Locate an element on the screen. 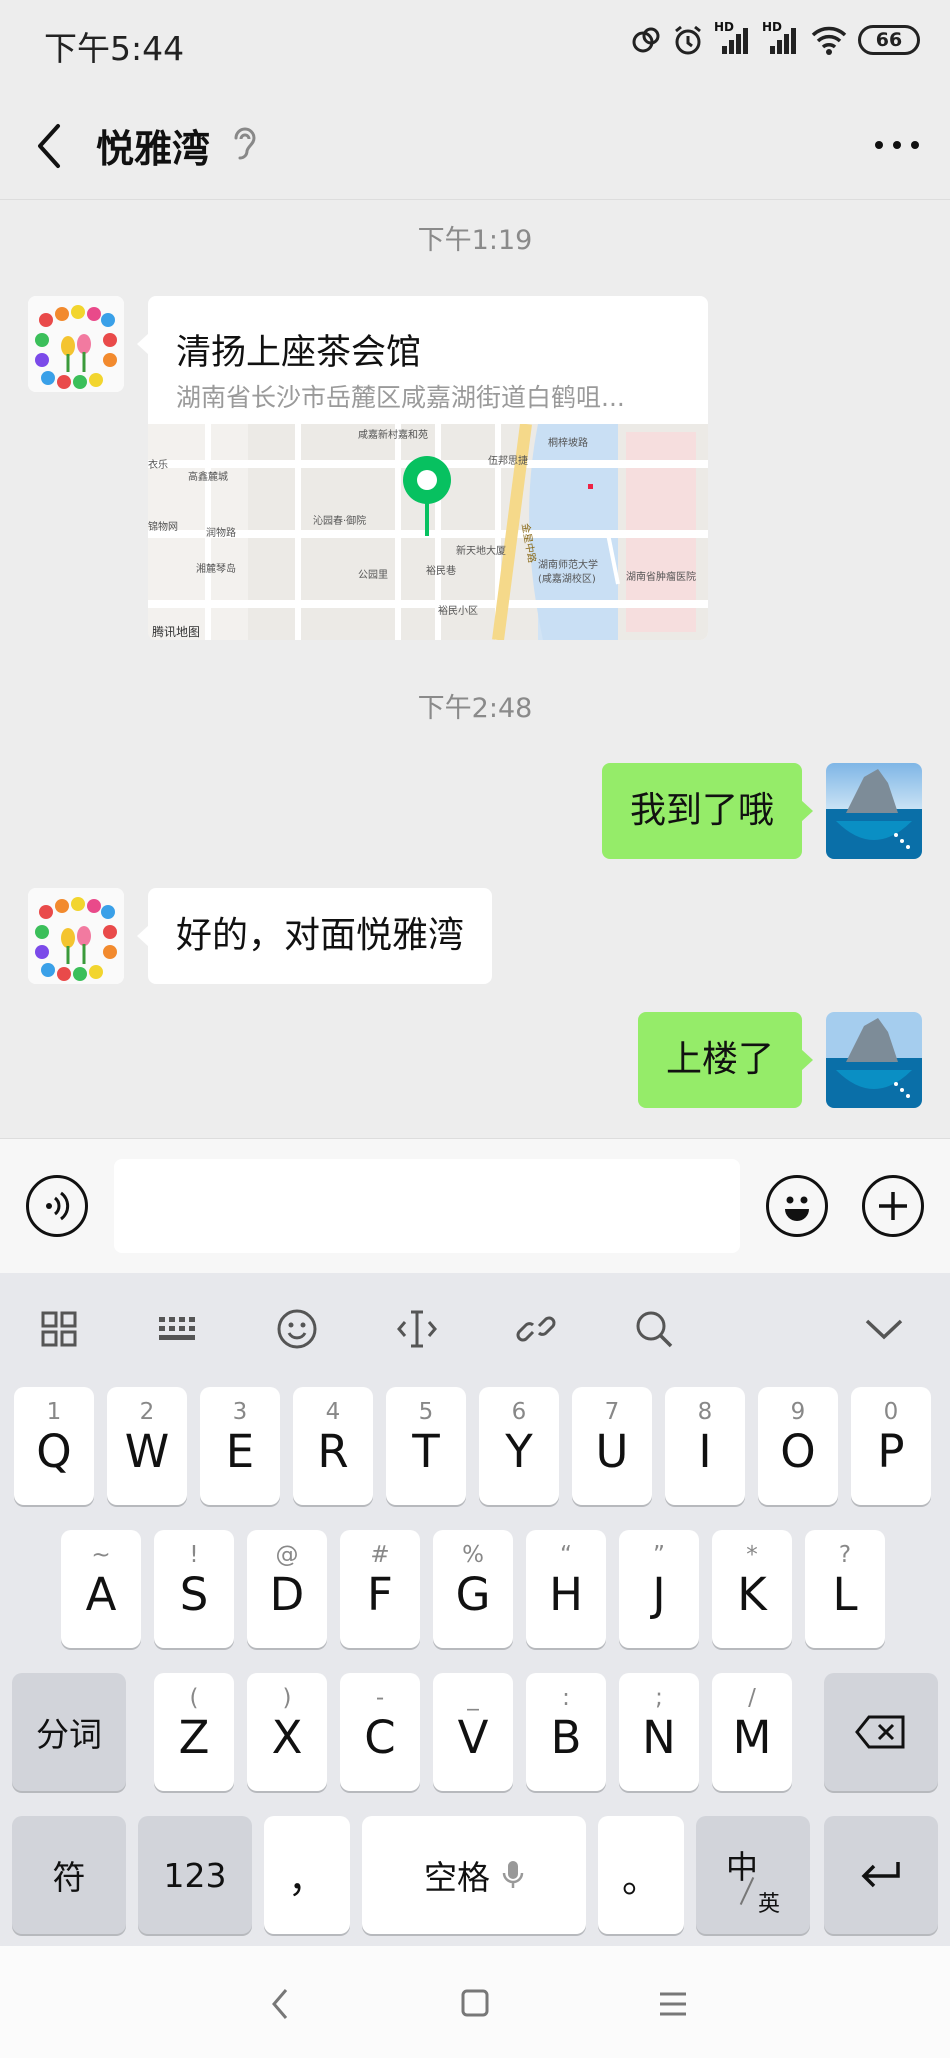  system-menu-icon is located at coordinates (673, 2004).